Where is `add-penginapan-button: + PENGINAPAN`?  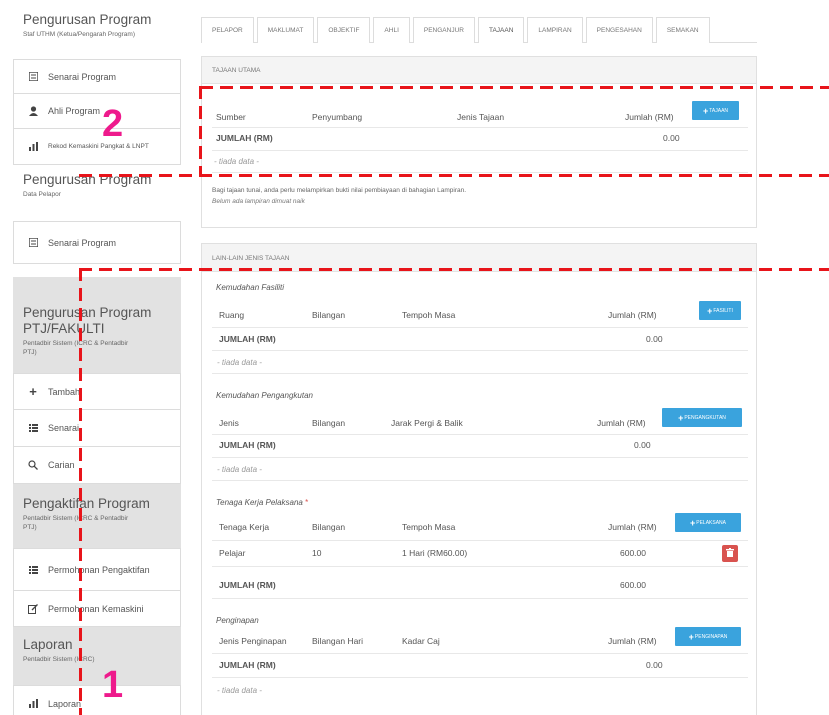 add-penginapan-button: + PENGINAPAN is located at coordinates (708, 636).